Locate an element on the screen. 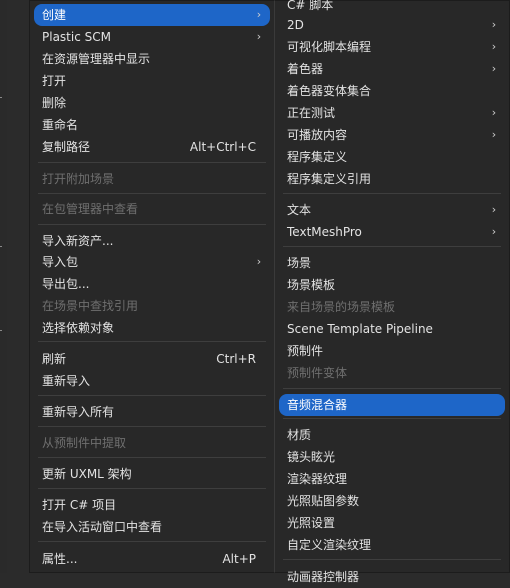 The height and width of the screenshot is (588, 510). menu-item-可播放内容: 可播放内容 › is located at coordinates (392, 135).